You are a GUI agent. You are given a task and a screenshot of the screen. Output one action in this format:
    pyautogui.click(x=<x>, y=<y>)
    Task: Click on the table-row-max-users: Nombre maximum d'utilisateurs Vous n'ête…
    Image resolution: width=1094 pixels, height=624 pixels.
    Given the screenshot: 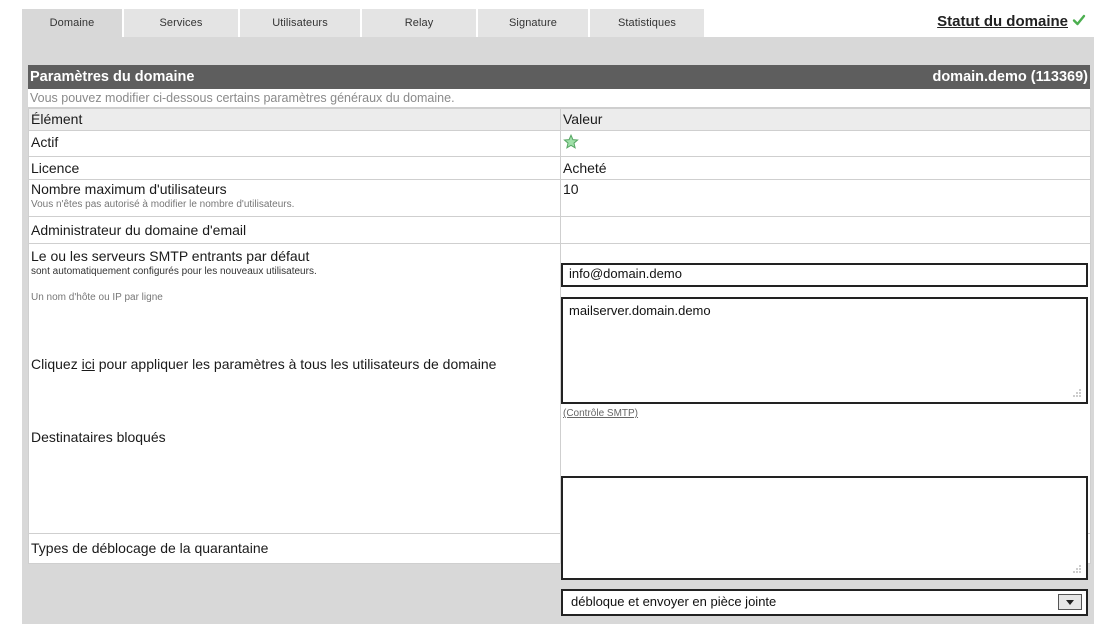 What is the action you would take?
    pyautogui.click(x=559, y=198)
    